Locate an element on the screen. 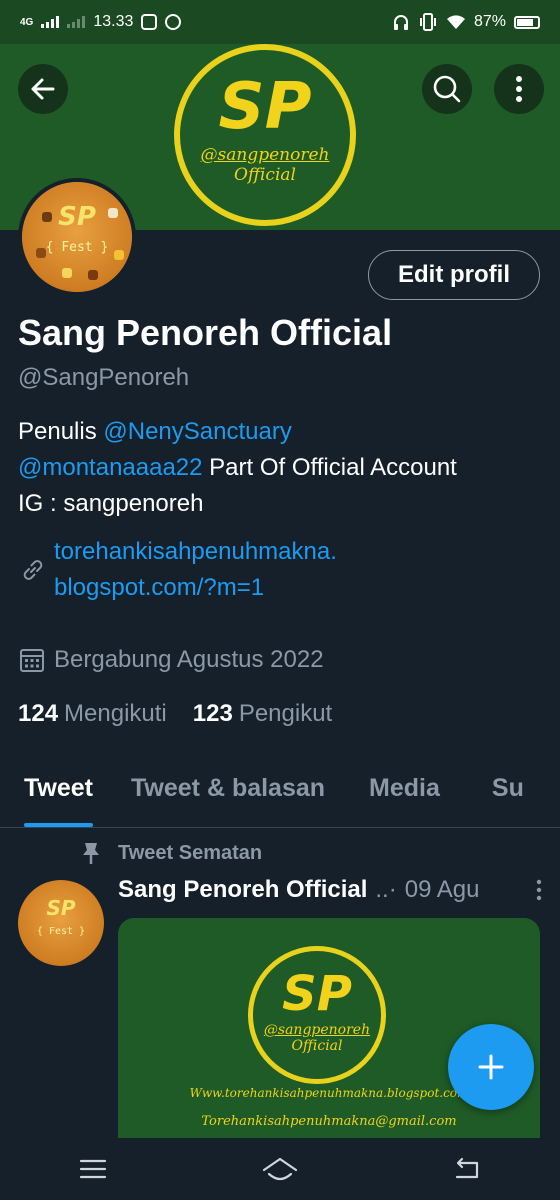 This screenshot has width=560, height=1200. tweet-avatar: SP { Fest } is located at coordinates (61, 923).